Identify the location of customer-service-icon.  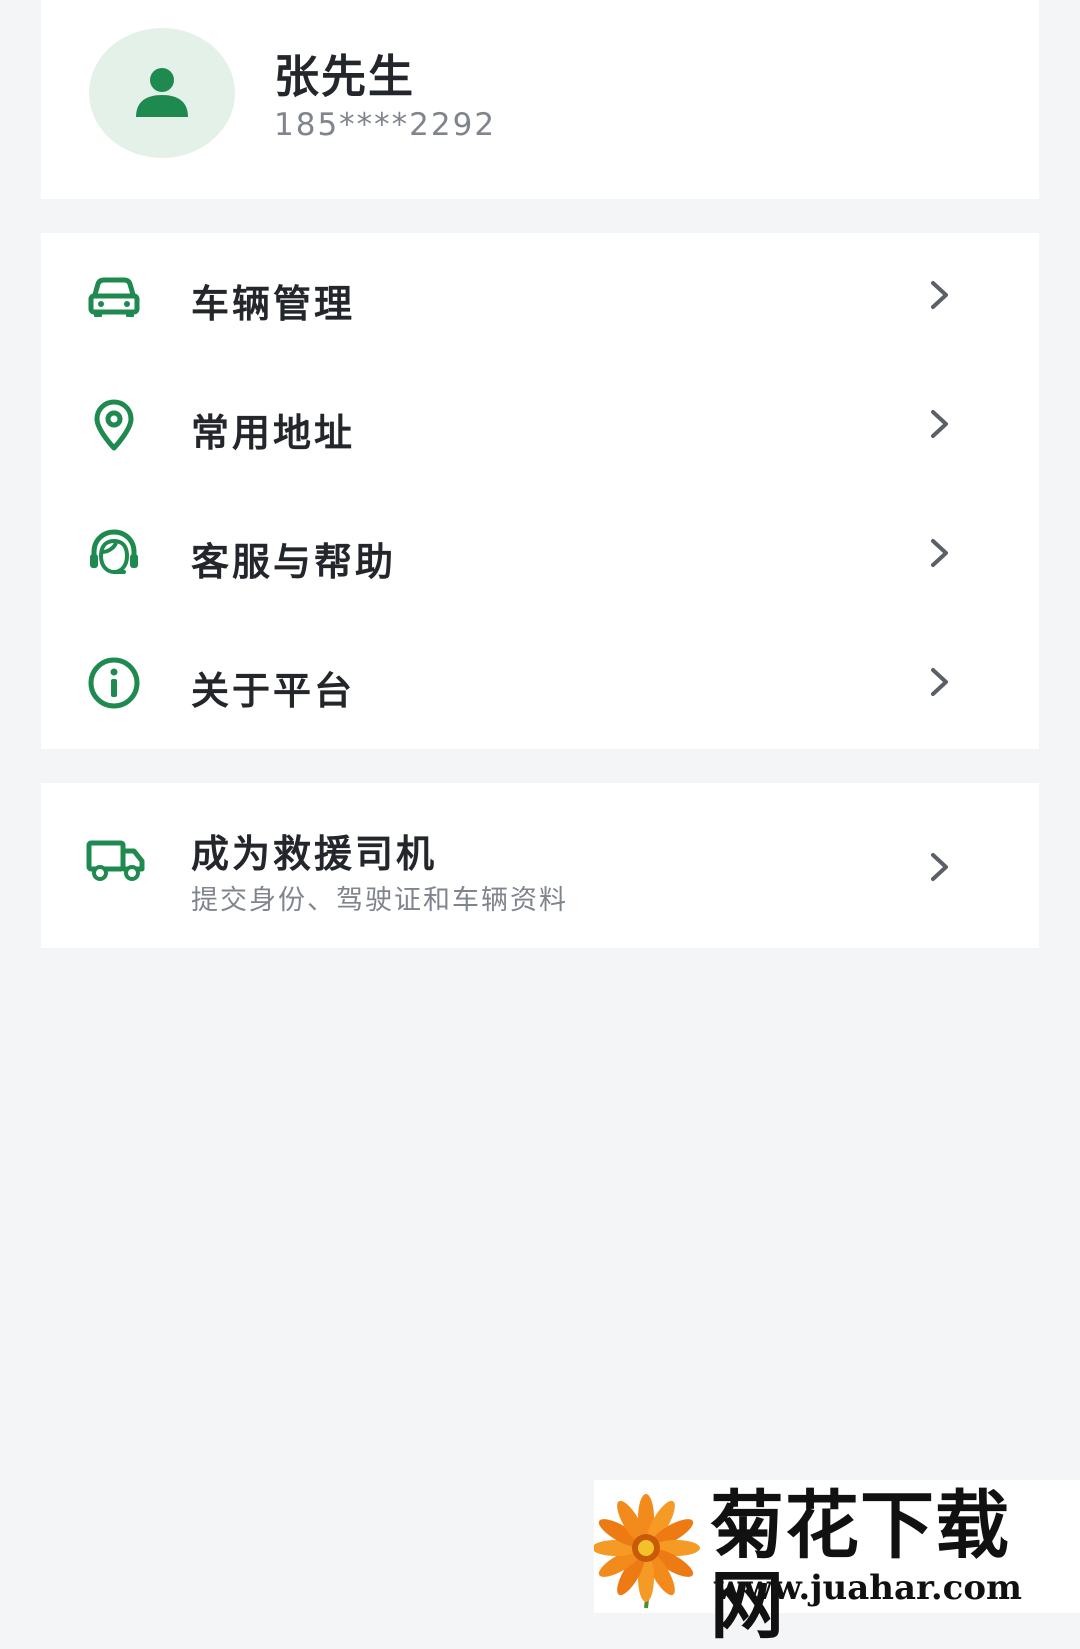
(114, 552).